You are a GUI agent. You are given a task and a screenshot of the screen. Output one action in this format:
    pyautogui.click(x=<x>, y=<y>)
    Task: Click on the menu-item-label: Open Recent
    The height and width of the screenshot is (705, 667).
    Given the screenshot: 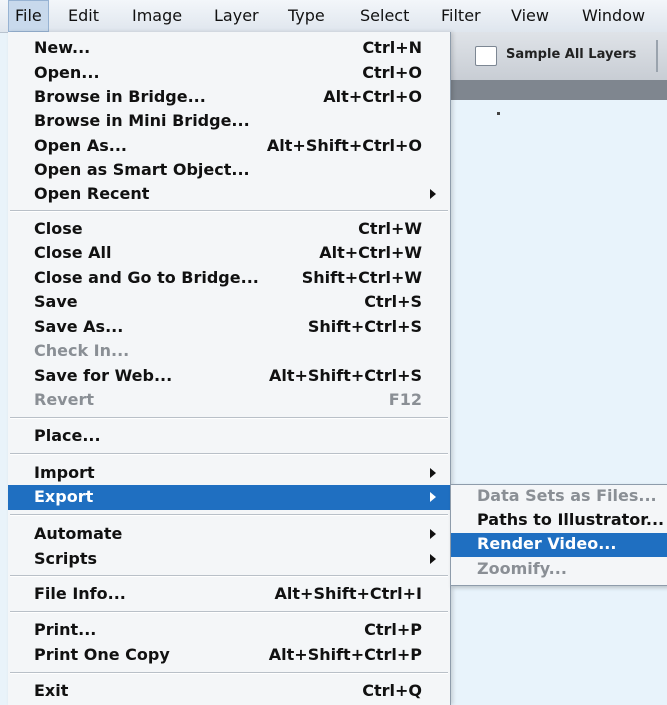 What is the action you would take?
    pyautogui.click(x=92, y=193)
    